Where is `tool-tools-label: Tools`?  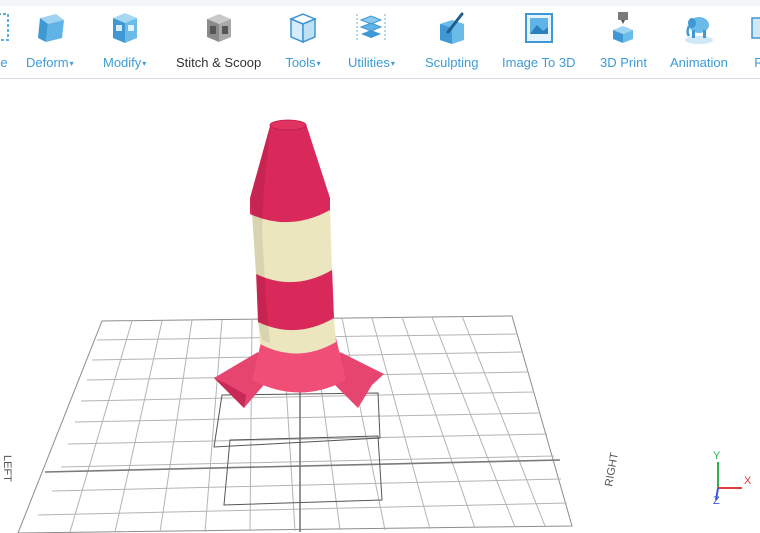
tool-tools-label: Tools is located at coordinates (300, 62).